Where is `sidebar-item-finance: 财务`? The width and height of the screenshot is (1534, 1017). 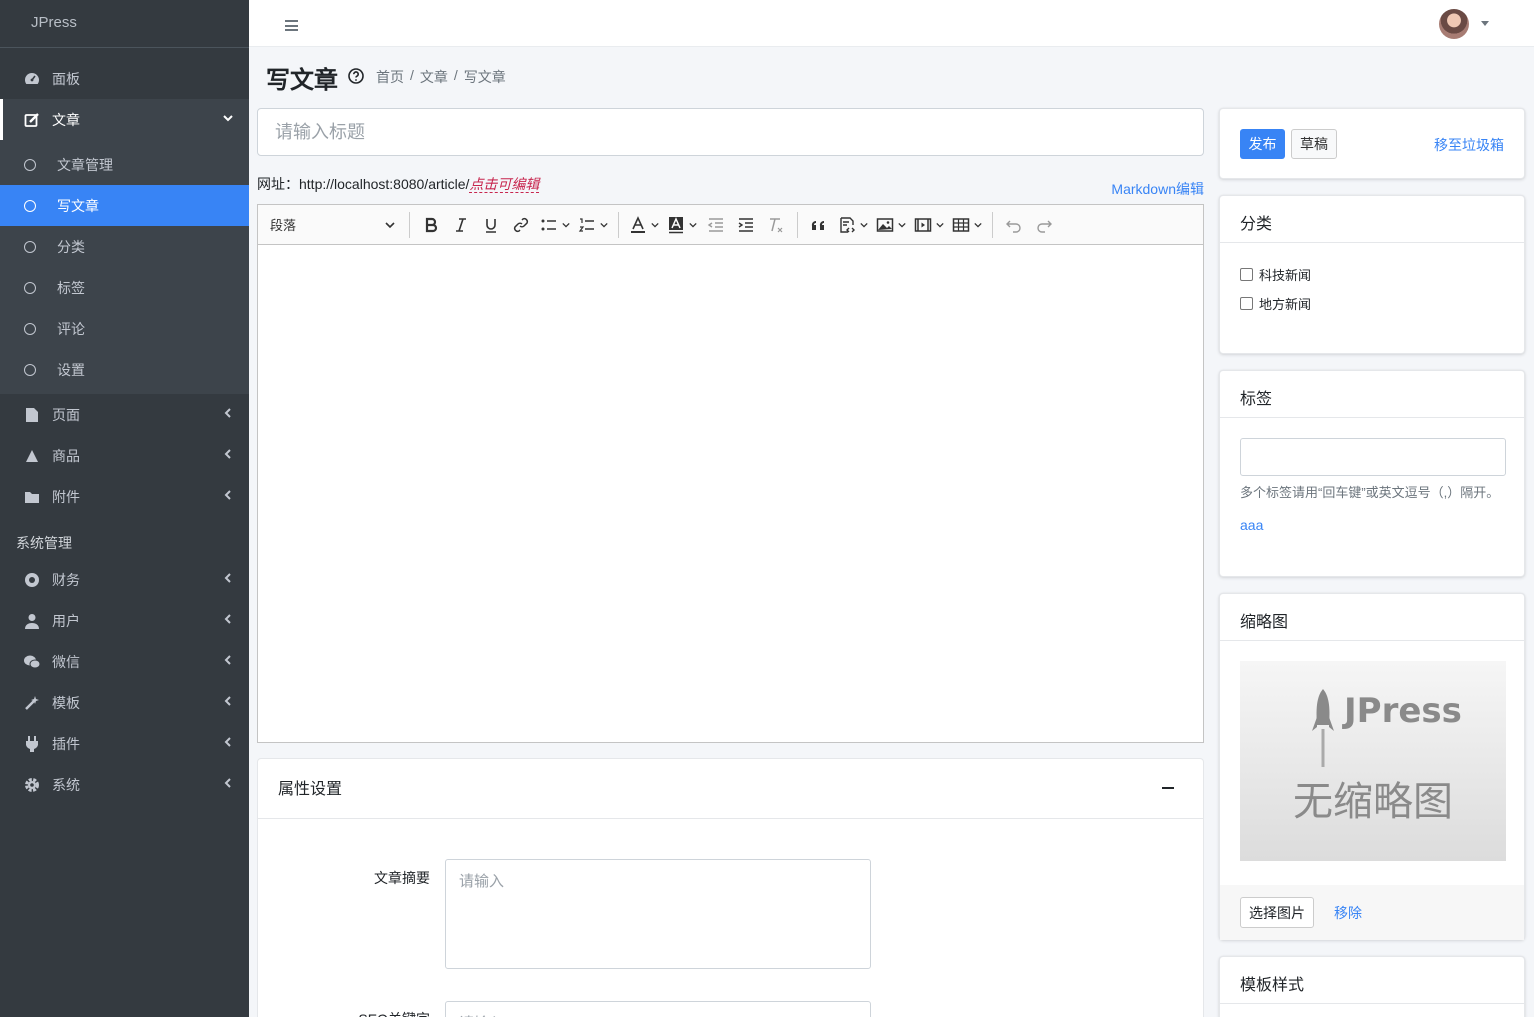
sidebar-item-finance: 财务 is located at coordinates (124, 579).